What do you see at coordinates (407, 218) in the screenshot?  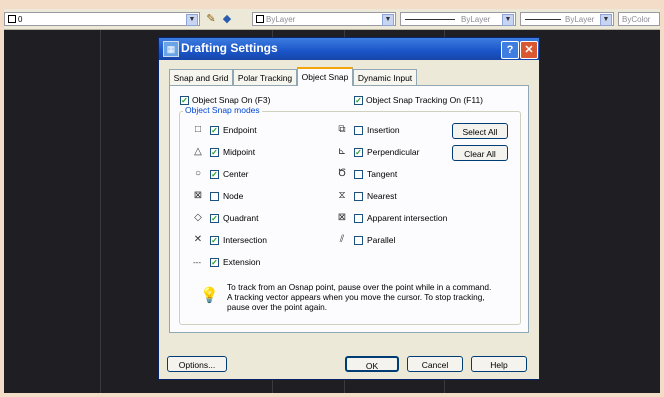 I see `apparent-intersection-label: Apparent intersection` at bounding box center [407, 218].